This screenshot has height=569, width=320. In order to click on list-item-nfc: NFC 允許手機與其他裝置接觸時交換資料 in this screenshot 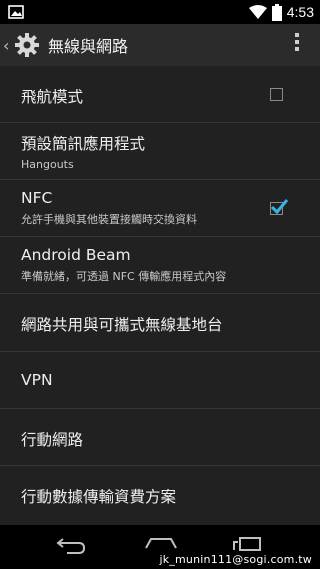, I will do `click(160, 208)`.